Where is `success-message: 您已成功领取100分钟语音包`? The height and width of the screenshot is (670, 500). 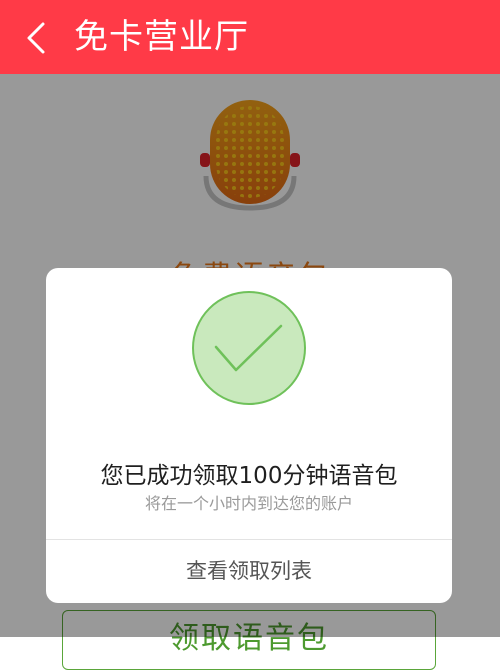
success-message: 您已成功领取100分钟语音包 is located at coordinates (249, 476).